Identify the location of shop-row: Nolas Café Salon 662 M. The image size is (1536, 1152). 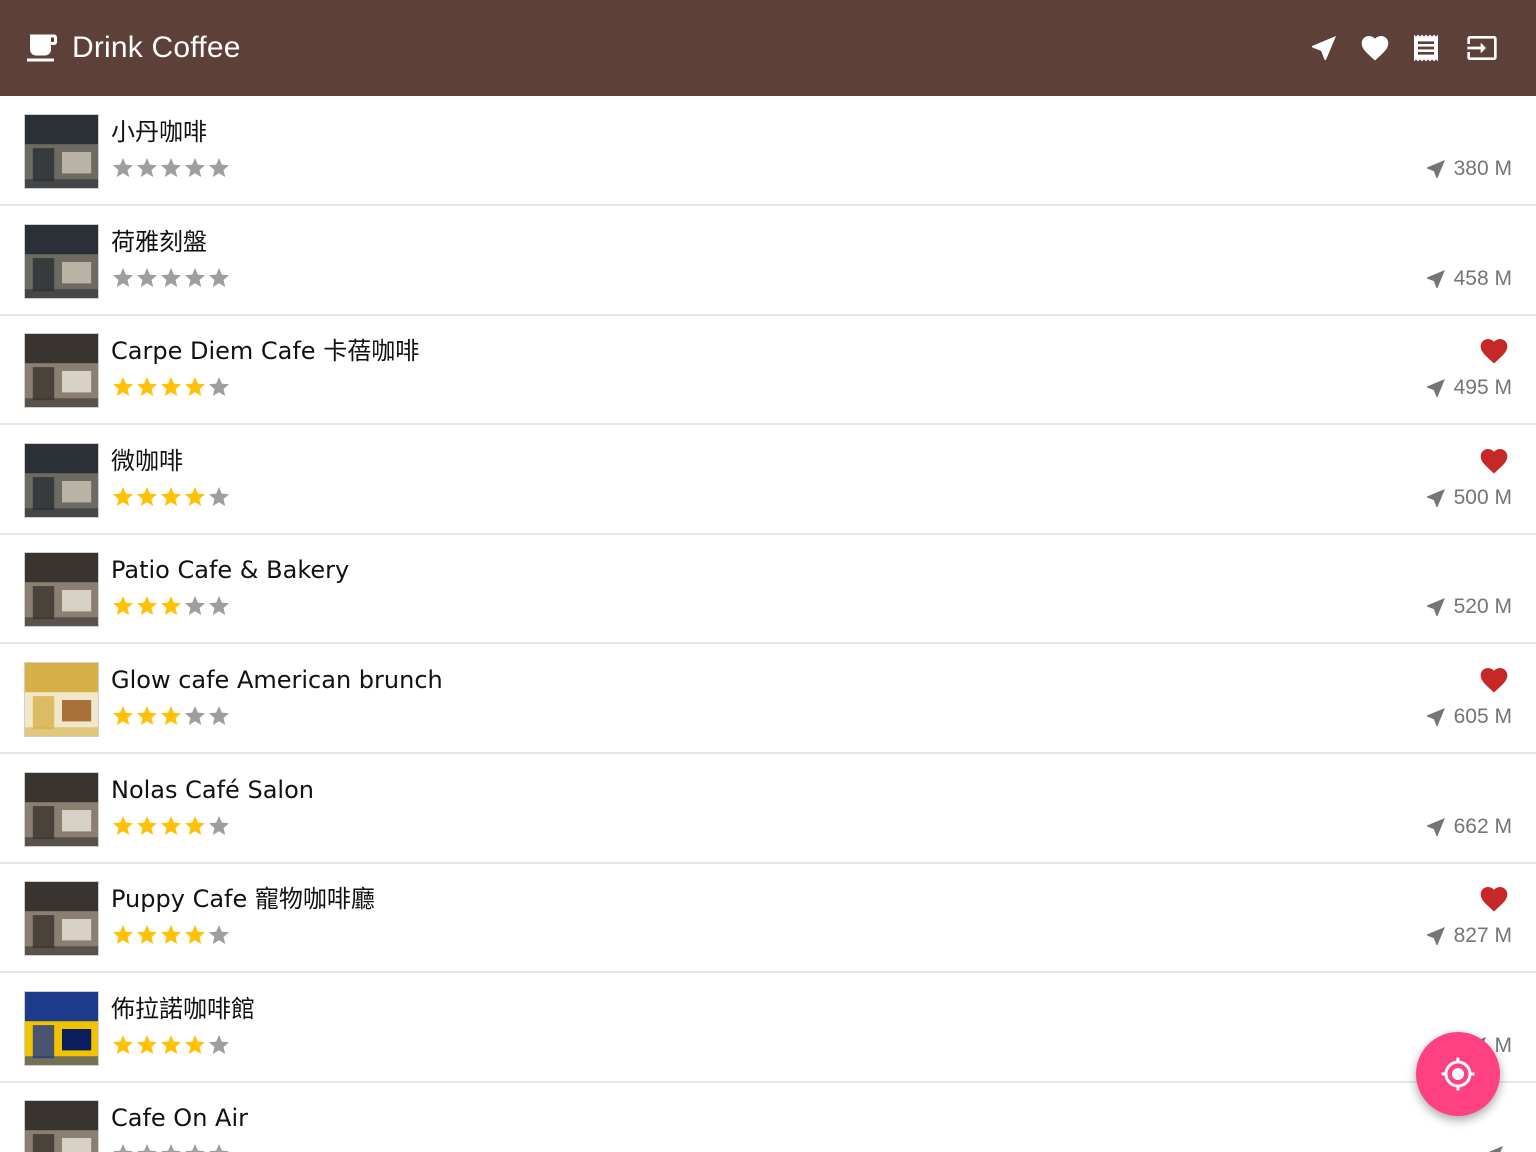
(768, 809).